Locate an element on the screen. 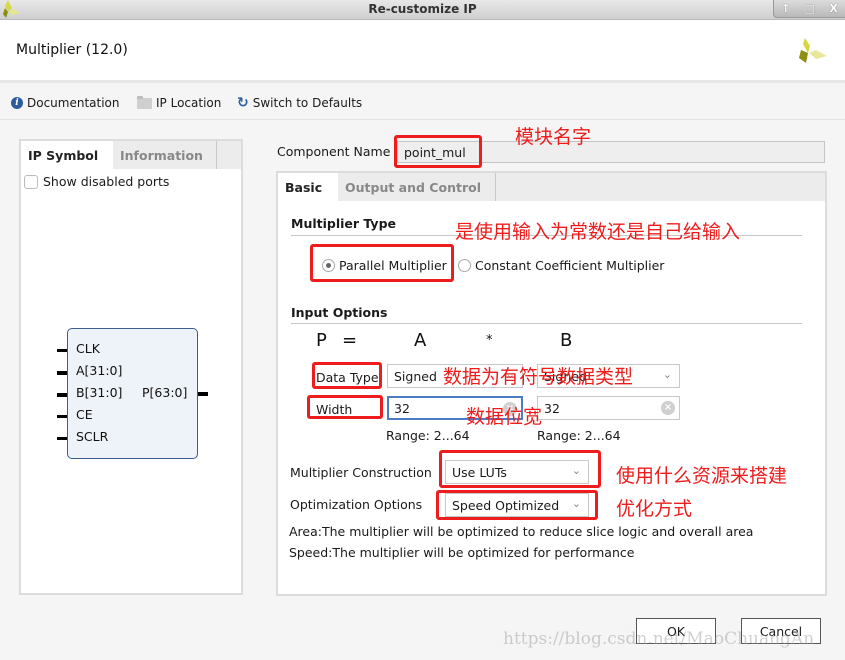 This screenshot has height=660, width=845. info-icon: i is located at coordinates (17, 103).